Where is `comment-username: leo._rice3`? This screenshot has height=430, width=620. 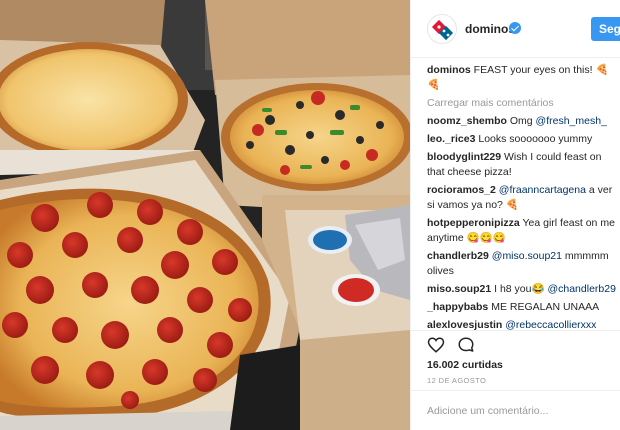
comment-username: leo._rice3 is located at coordinates (451, 139).